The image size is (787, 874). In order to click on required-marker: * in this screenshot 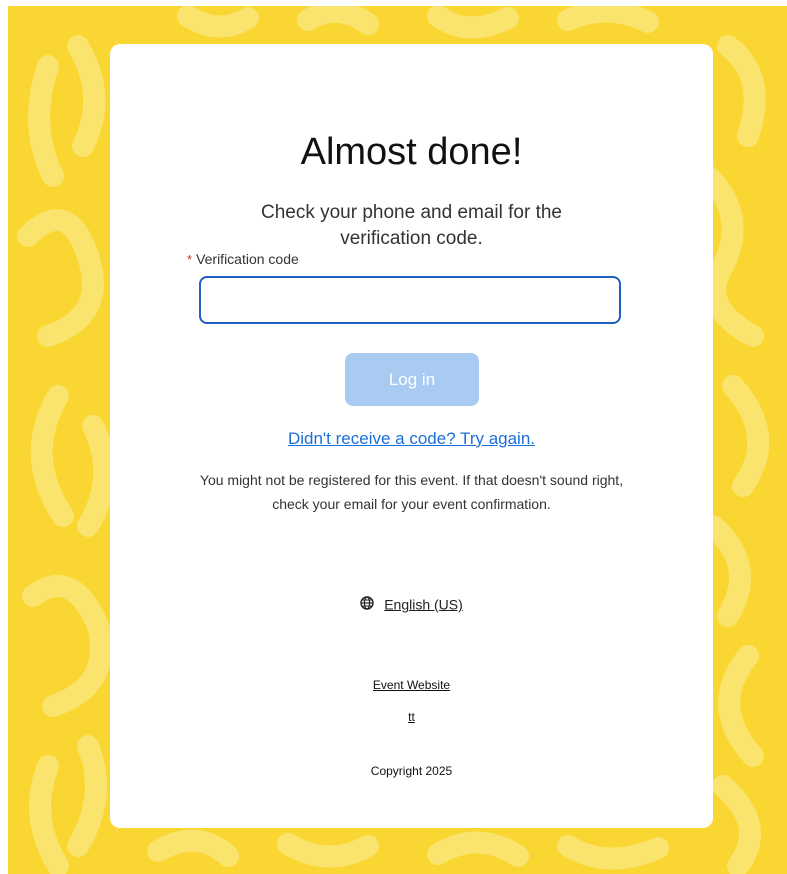, I will do `click(190, 259)`.